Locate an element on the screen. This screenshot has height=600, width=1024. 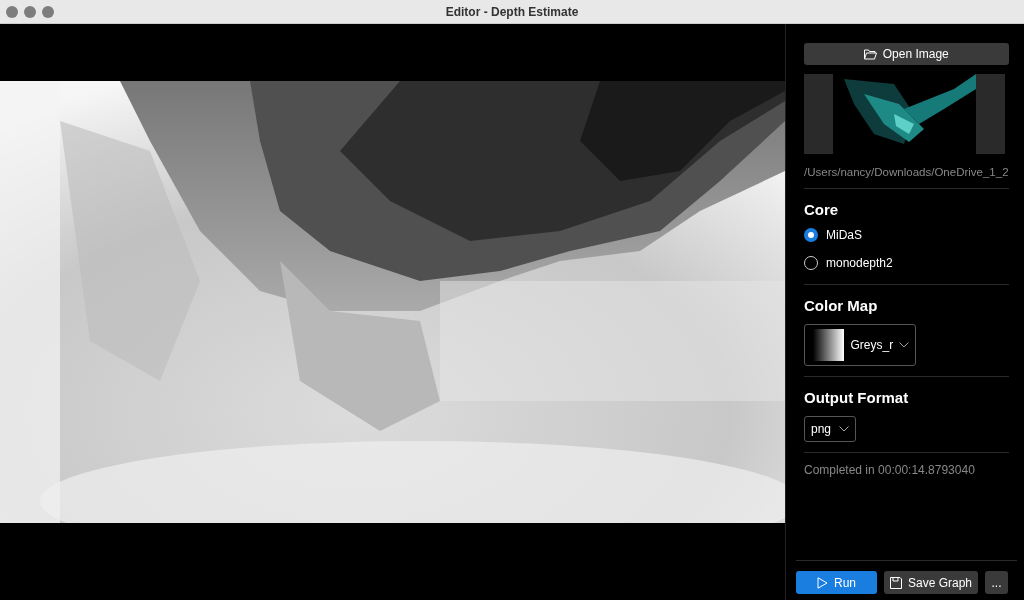
radio-label: monodepth2 is located at coordinates (859, 263).